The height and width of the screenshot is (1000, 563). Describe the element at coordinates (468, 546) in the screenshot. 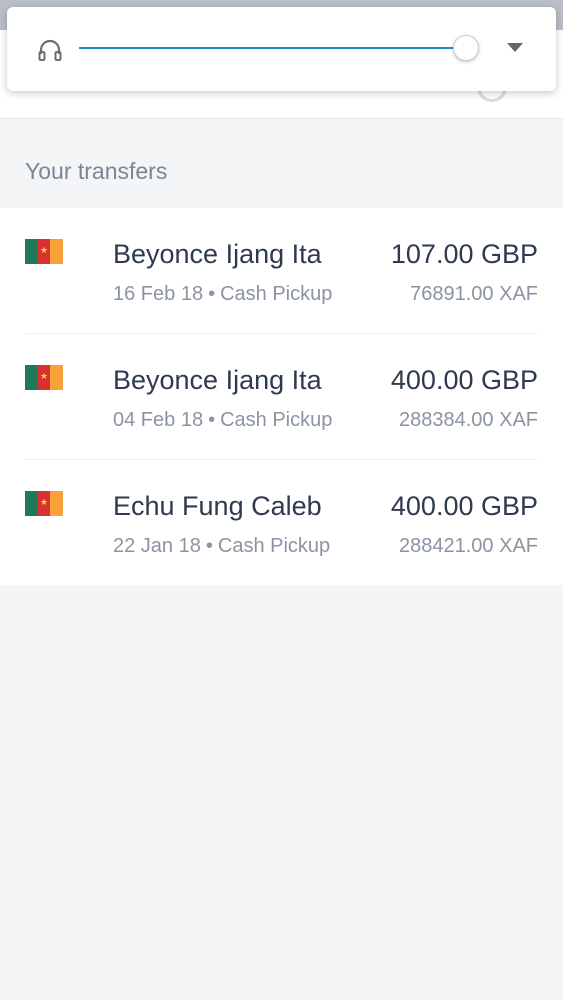

I see `amount-received: 288421.00 XAF` at that location.